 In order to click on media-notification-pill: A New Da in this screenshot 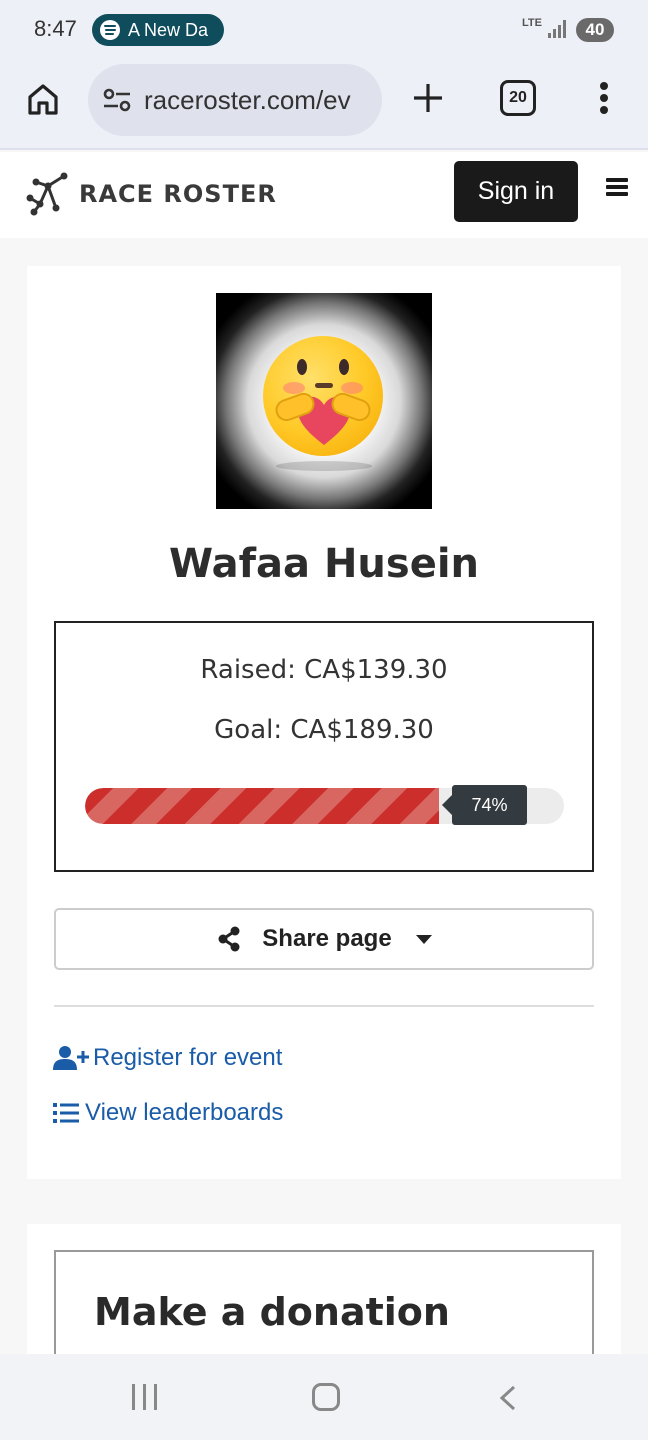, I will do `click(158, 30)`.